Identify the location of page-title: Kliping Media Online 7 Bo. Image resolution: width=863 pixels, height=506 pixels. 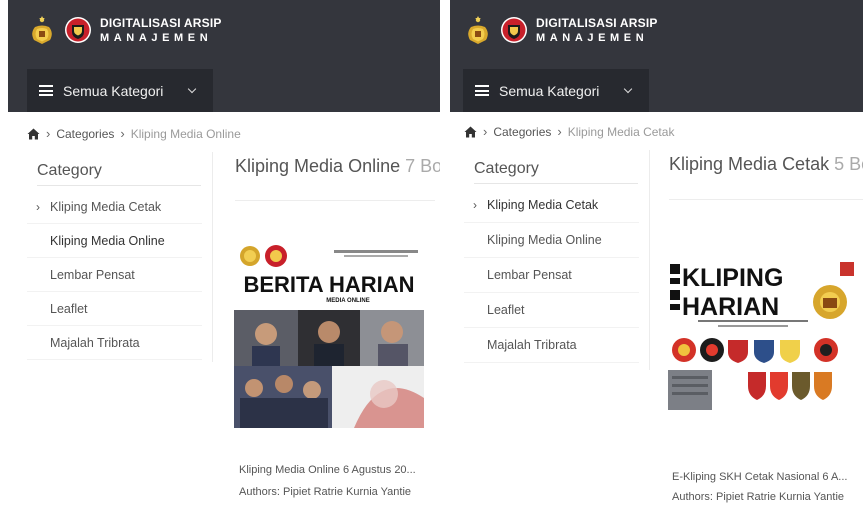
(337, 166).